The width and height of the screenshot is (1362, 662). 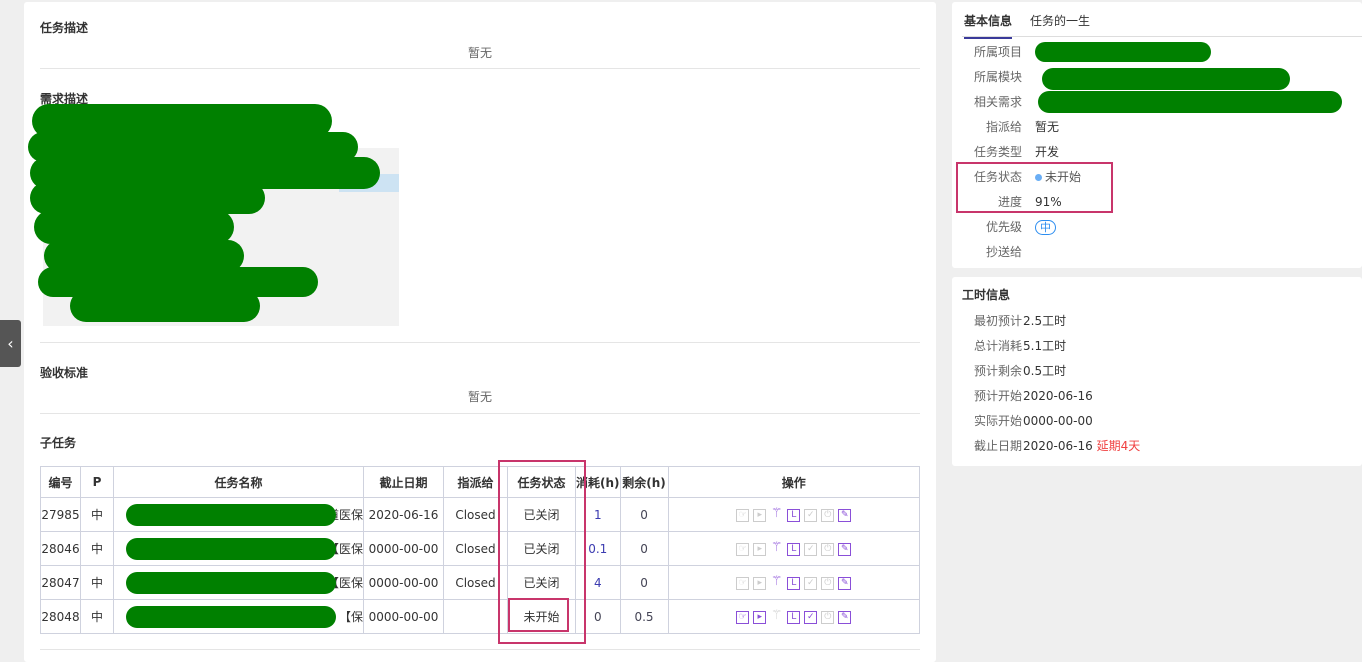 I want to click on info-value: 暂无, so click(x=1047, y=127).